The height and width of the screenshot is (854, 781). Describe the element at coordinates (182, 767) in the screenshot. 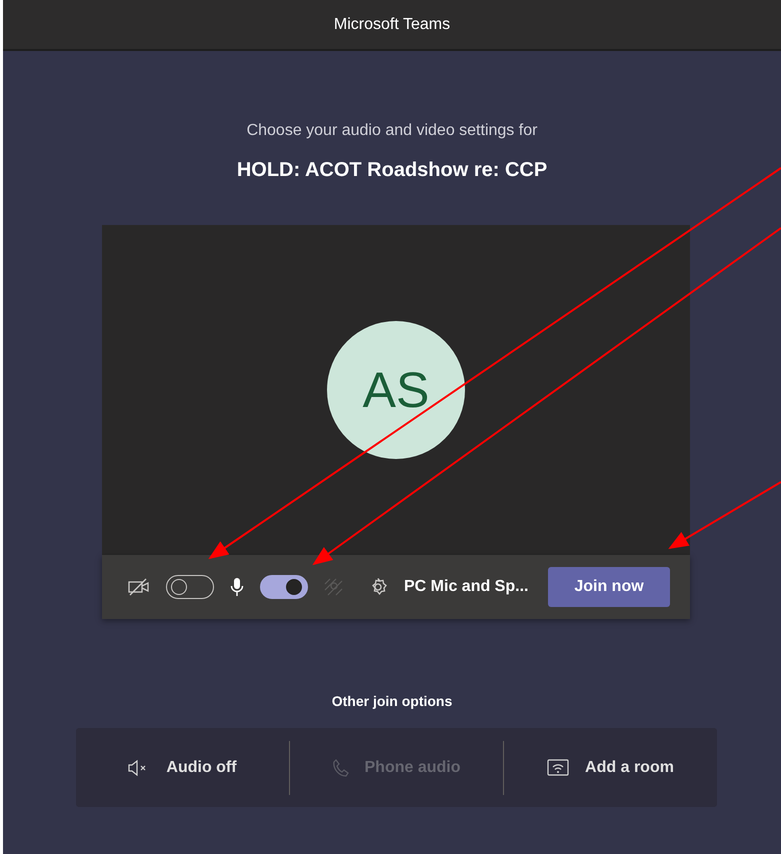

I see `join-option-button: Audio off` at that location.